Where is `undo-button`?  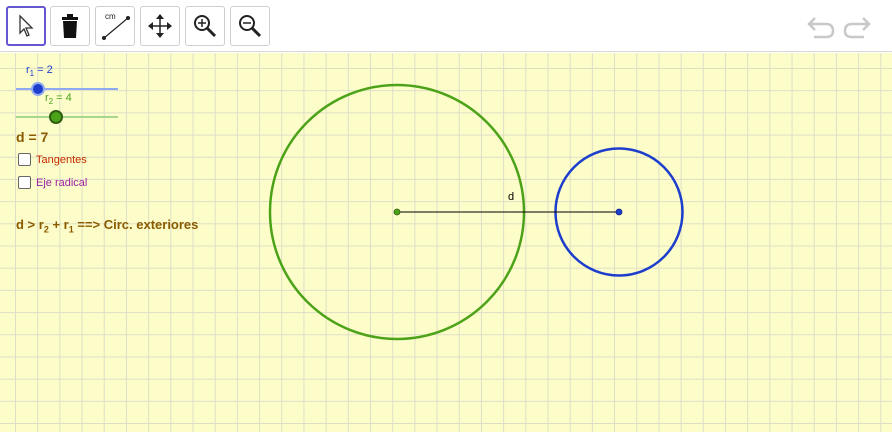 undo-button is located at coordinates (821, 26).